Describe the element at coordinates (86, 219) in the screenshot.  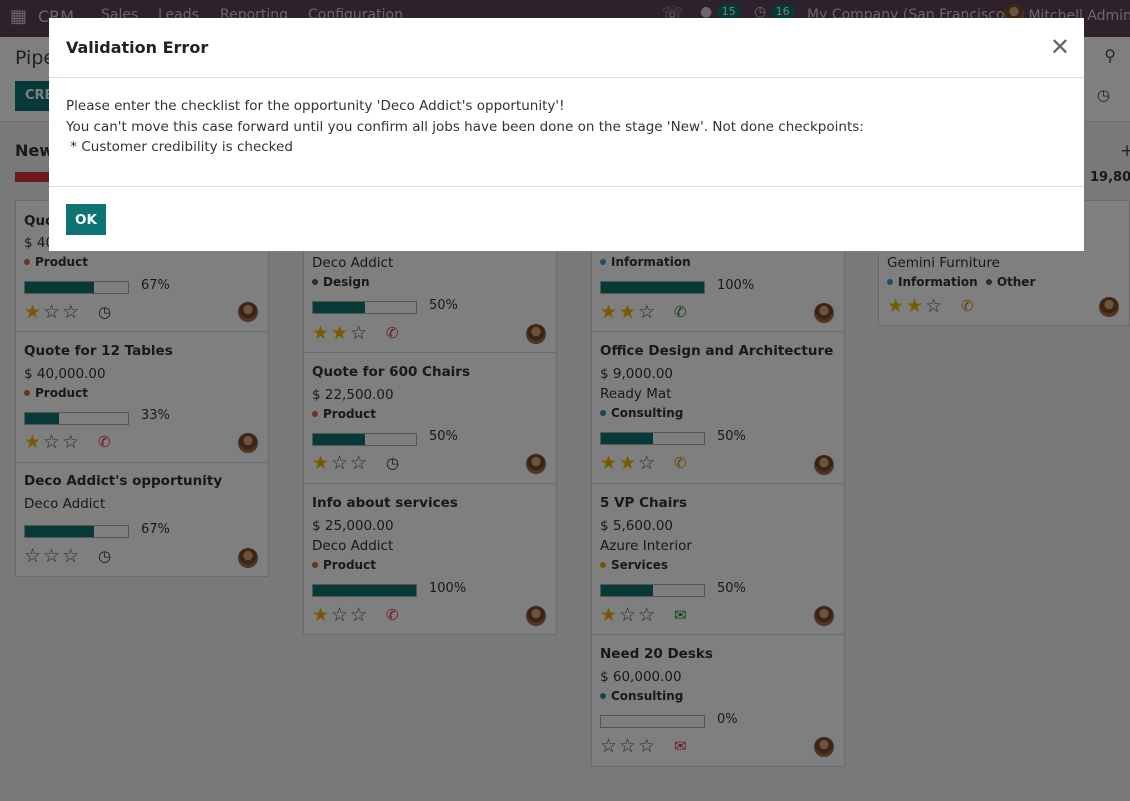
I see `ok-button: OK` at that location.